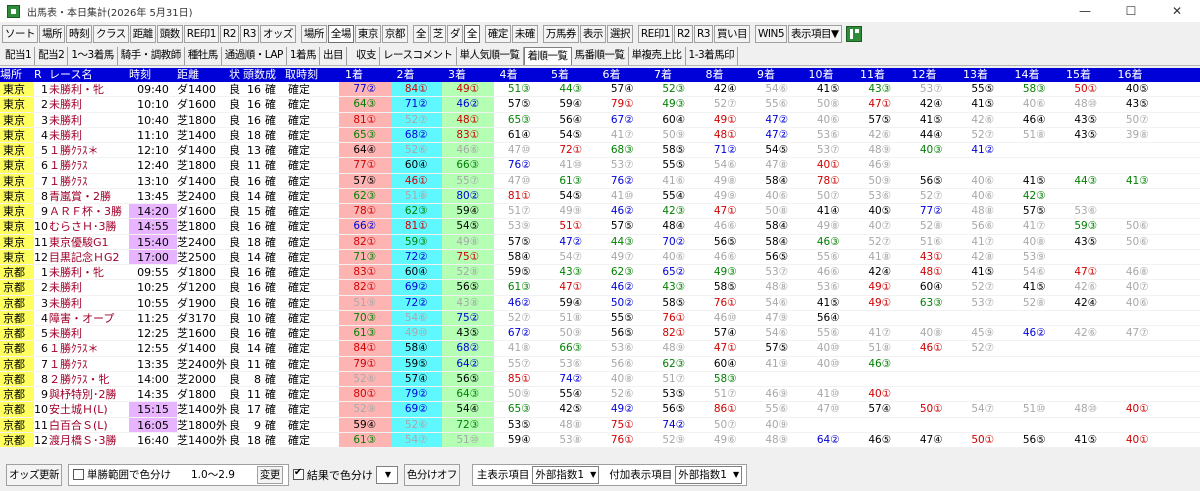 The height and width of the screenshot is (491, 1200). I want to click on toolbar-button-25: R3, so click(703, 34).